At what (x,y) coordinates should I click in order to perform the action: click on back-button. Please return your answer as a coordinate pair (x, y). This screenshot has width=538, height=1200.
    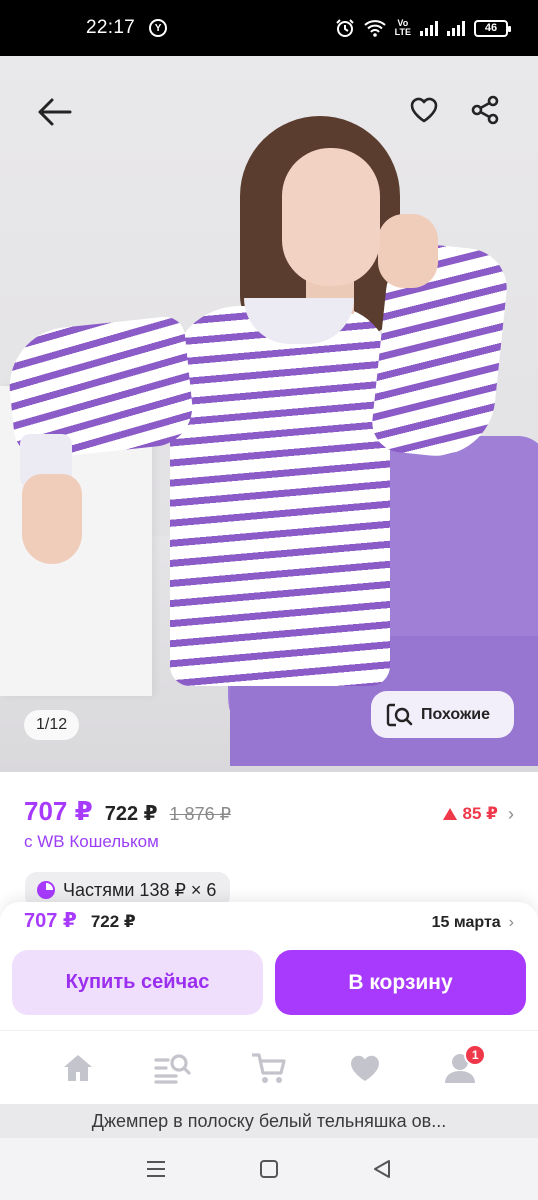
    Looking at the image, I should click on (54, 112).